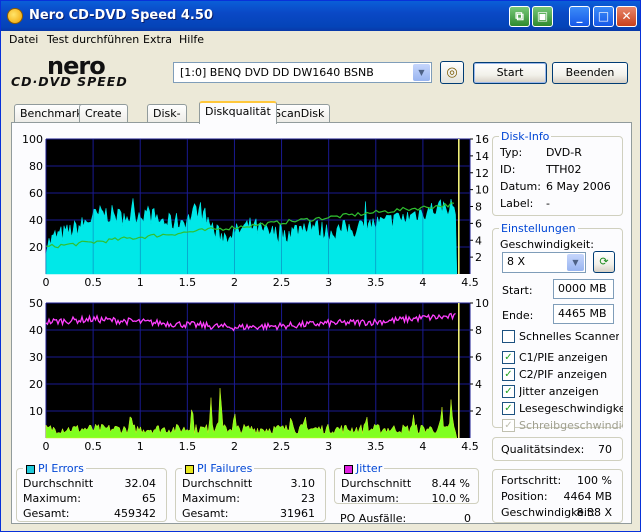  Describe the element at coordinates (544, 262) in the screenshot. I see `speed-select: 8 X ▼` at that location.